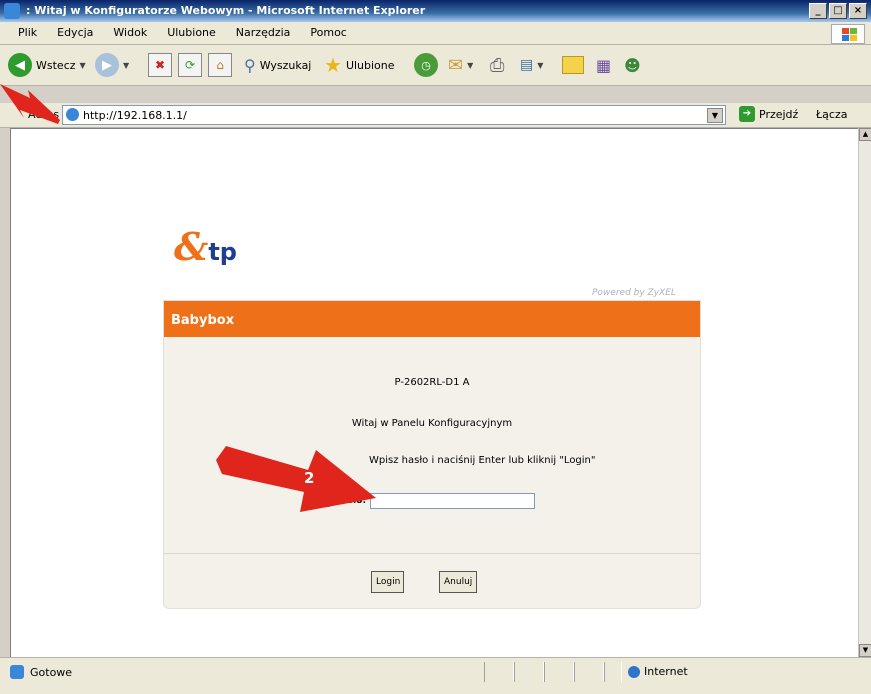  What do you see at coordinates (540, 65) in the screenshot?
I see `edit-dropdown-icon: ▼` at bounding box center [540, 65].